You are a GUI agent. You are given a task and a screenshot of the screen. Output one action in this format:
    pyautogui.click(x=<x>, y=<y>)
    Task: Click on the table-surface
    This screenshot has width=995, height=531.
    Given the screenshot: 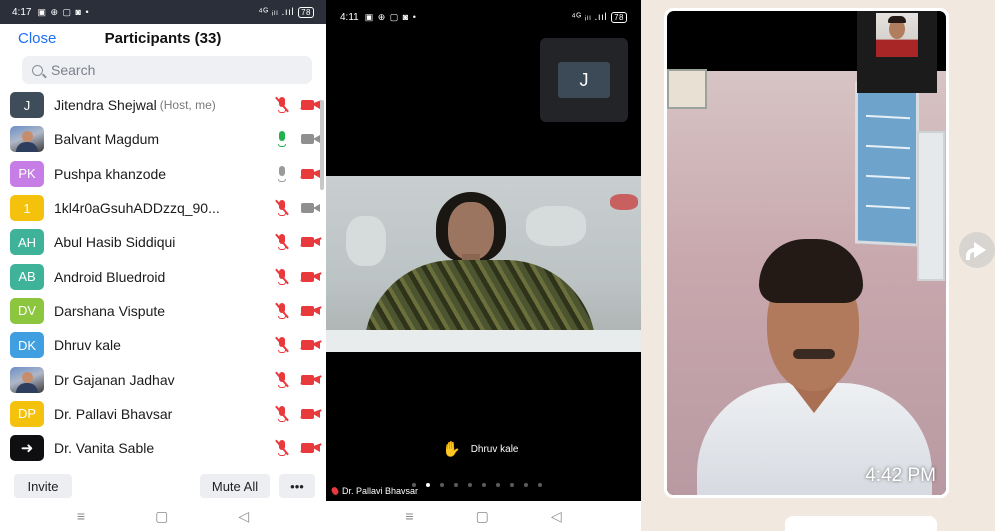 What is the action you would take?
    pyautogui.click(x=483, y=341)
    